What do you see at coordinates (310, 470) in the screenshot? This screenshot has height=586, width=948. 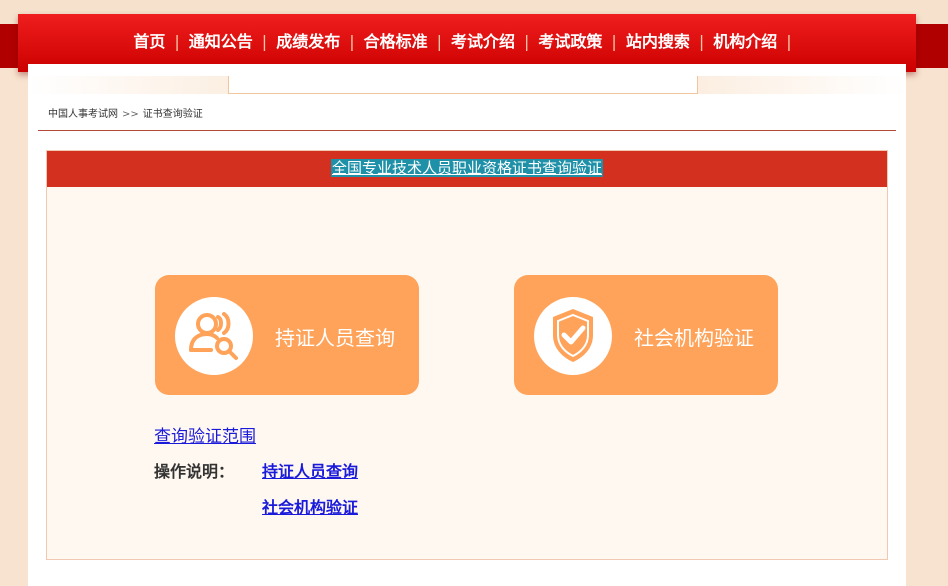 I see `operation-holder-link: 持证人员查询` at bounding box center [310, 470].